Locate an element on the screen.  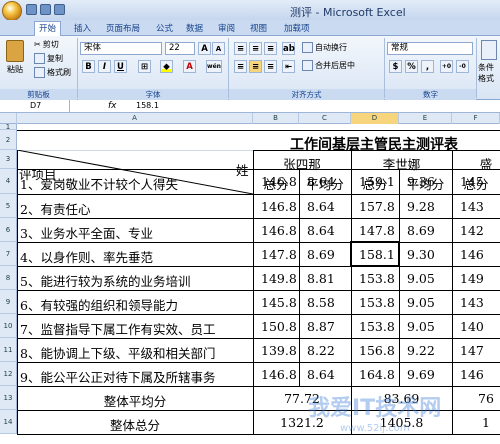
score-cell: 8.22 is located at coordinates (329, 350).